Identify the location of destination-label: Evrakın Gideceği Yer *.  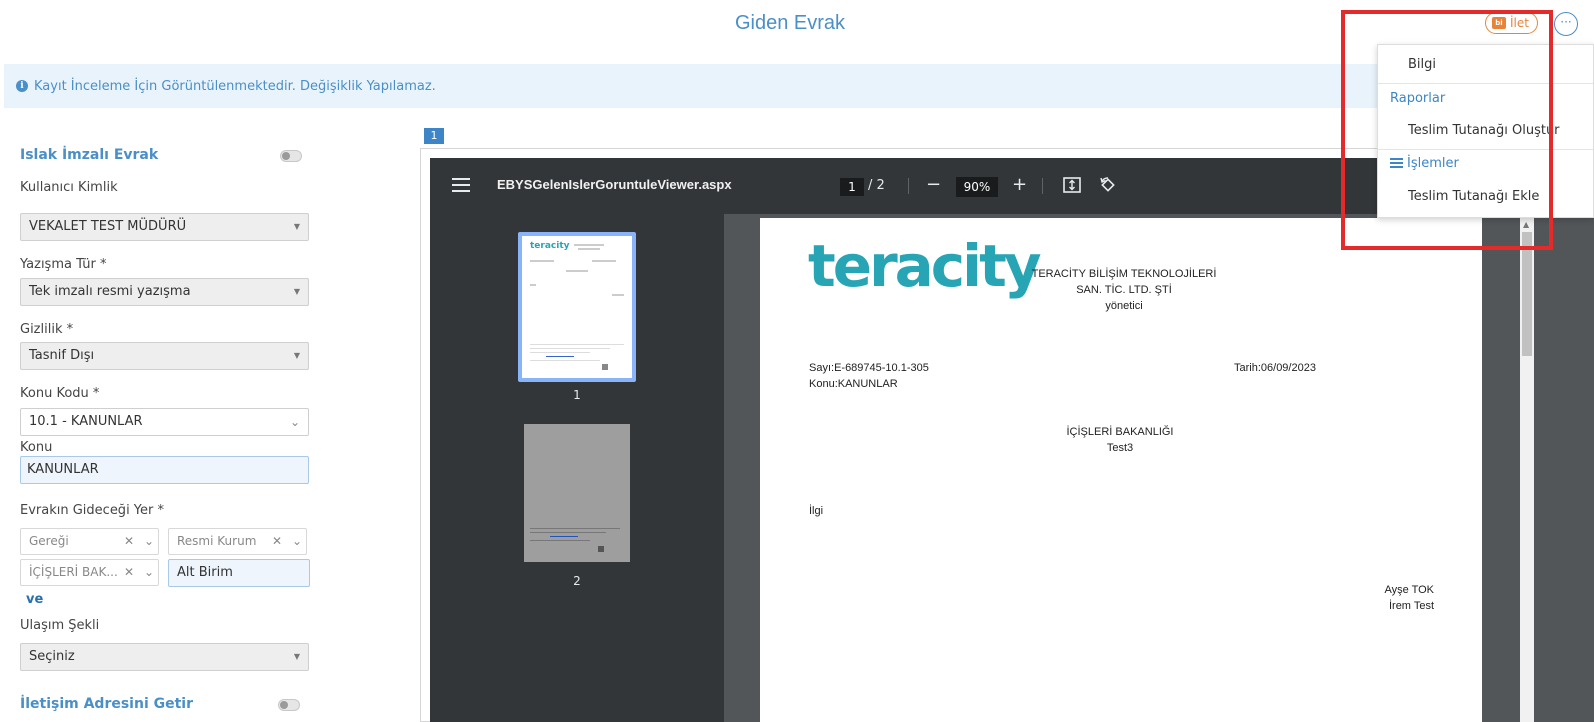
(92, 510).